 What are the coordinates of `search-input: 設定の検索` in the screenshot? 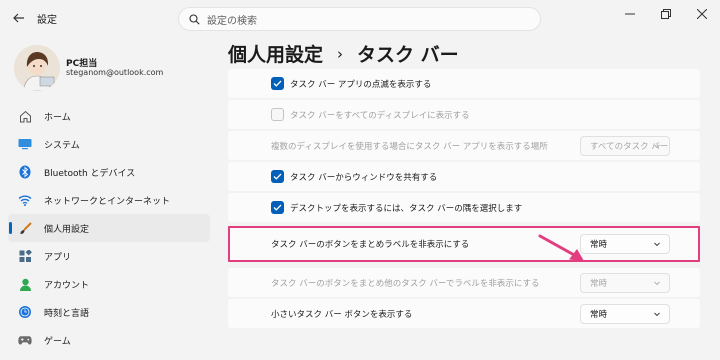 It's located at (232, 19).